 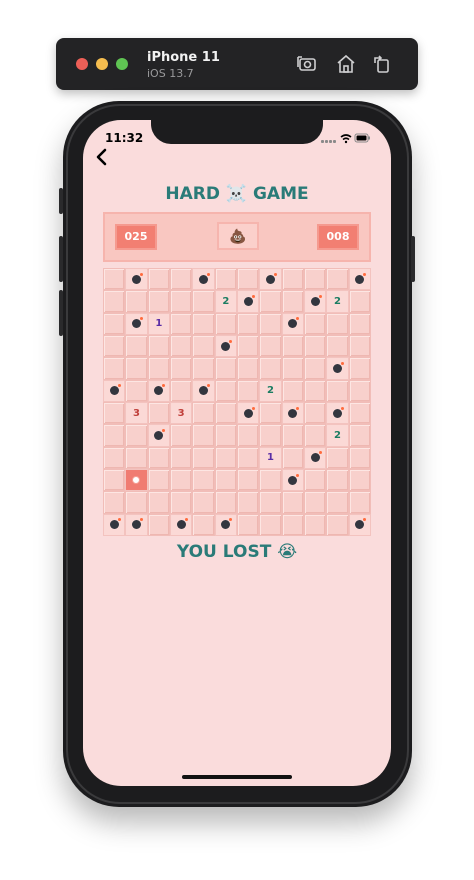 What do you see at coordinates (136, 480) in the screenshot?
I see `exploded-mine-cell` at bounding box center [136, 480].